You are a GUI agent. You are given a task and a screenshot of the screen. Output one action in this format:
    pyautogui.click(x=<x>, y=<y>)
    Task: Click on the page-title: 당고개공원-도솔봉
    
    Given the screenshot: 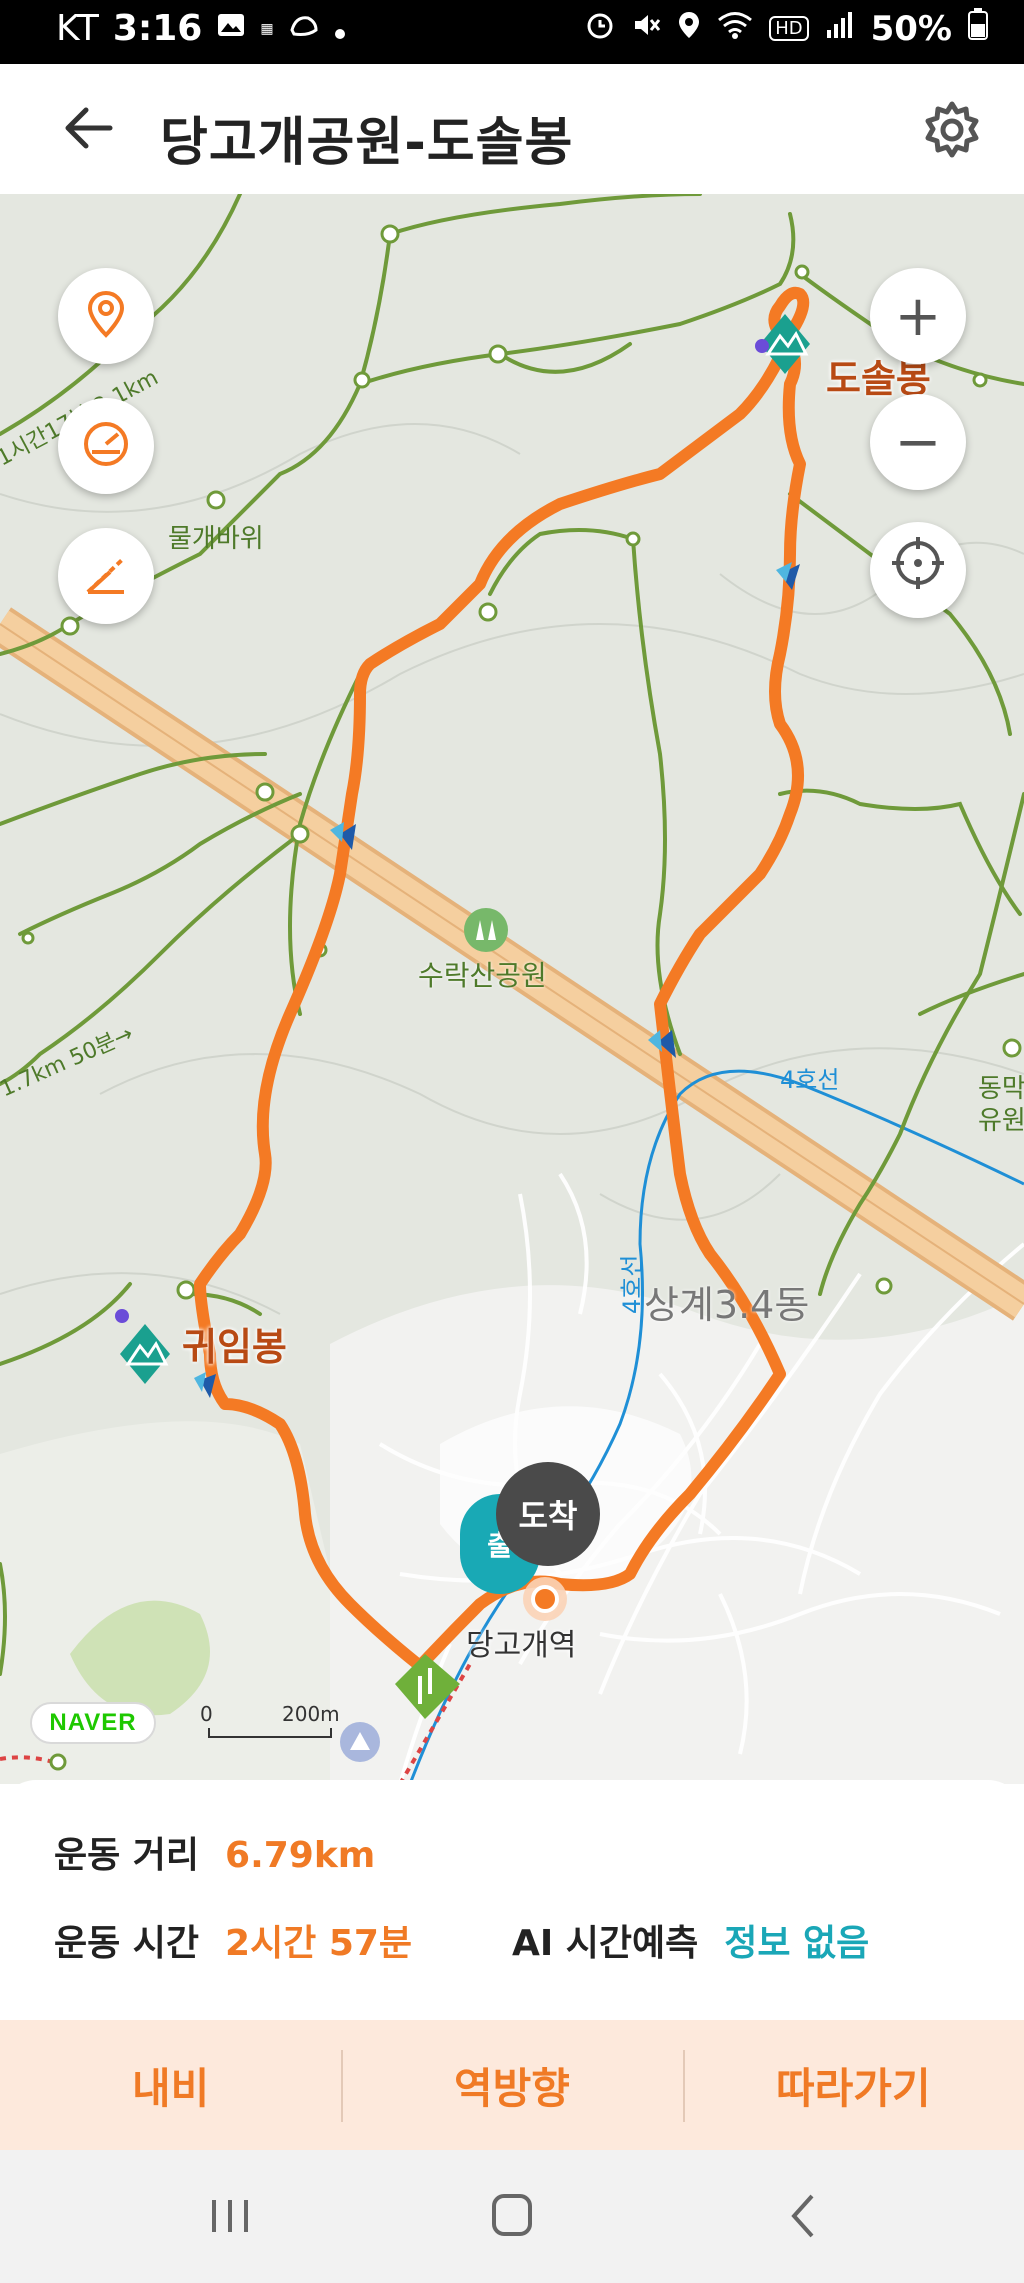 What is the action you would take?
    pyautogui.click(x=367, y=143)
    